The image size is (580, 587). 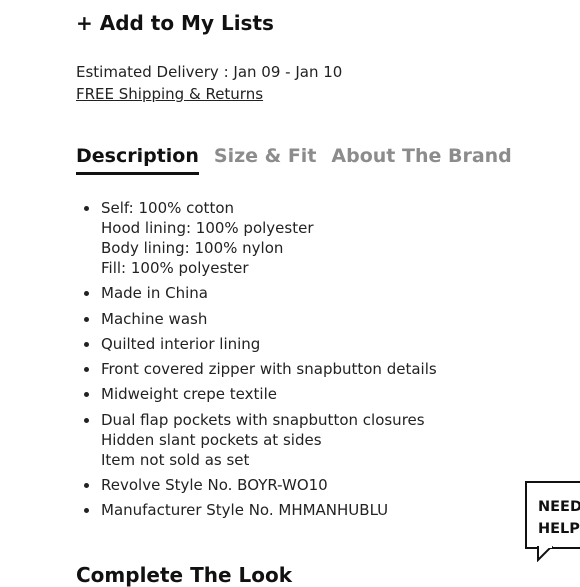 I want to click on list-item: Machine wash, so click(x=320, y=319).